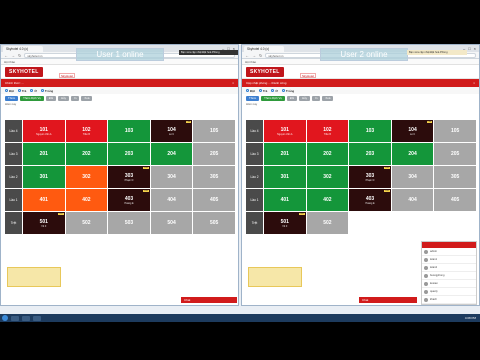  I want to click on chat-user-item: buongphong, so click(449, 276).